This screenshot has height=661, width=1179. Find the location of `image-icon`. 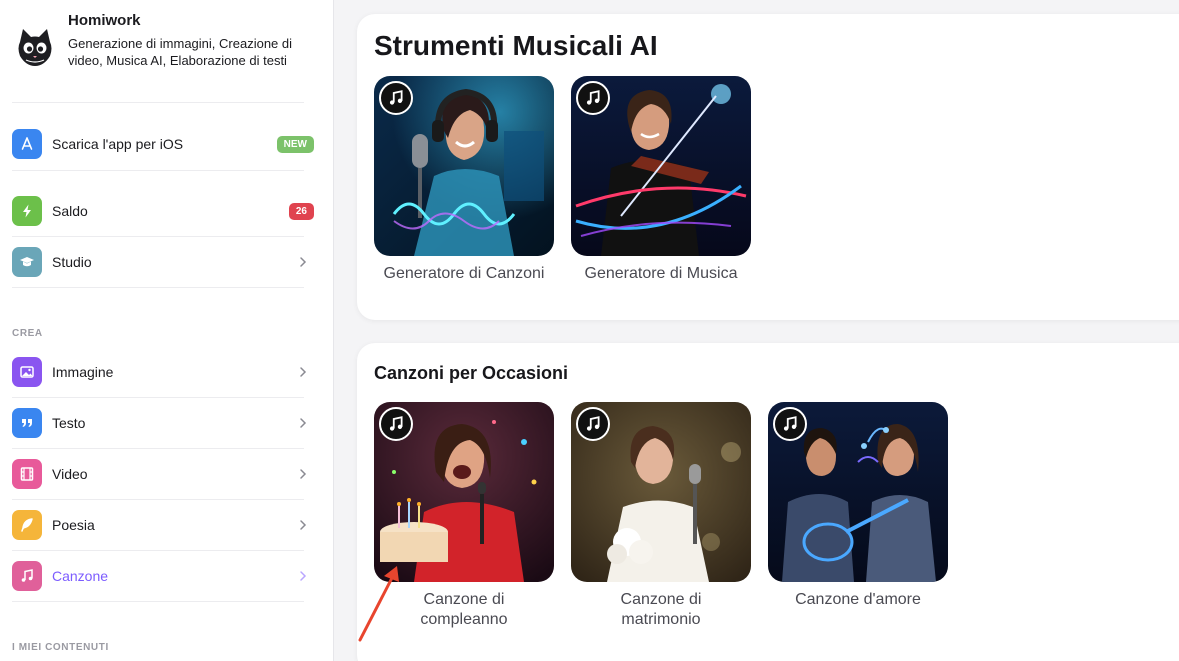

image-icon is located at coordinates (27, 372).